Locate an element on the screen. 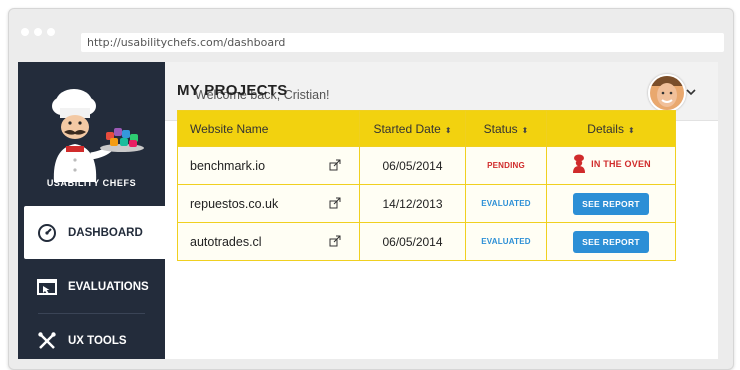  column-label: Website Name is located at coordinates (229, 128).